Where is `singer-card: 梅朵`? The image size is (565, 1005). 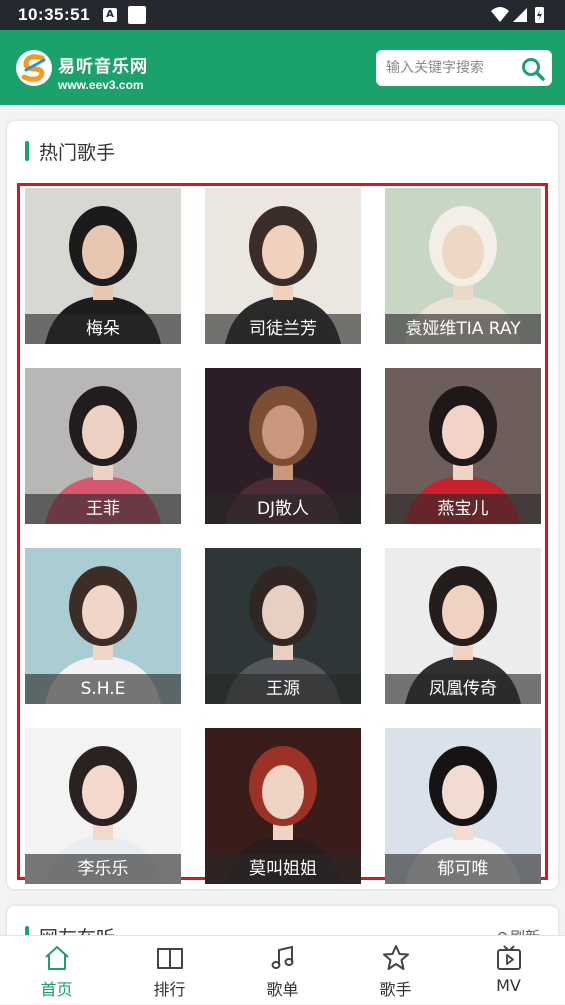
singer-card: 梅朵 is located at coordinates (103, 266).